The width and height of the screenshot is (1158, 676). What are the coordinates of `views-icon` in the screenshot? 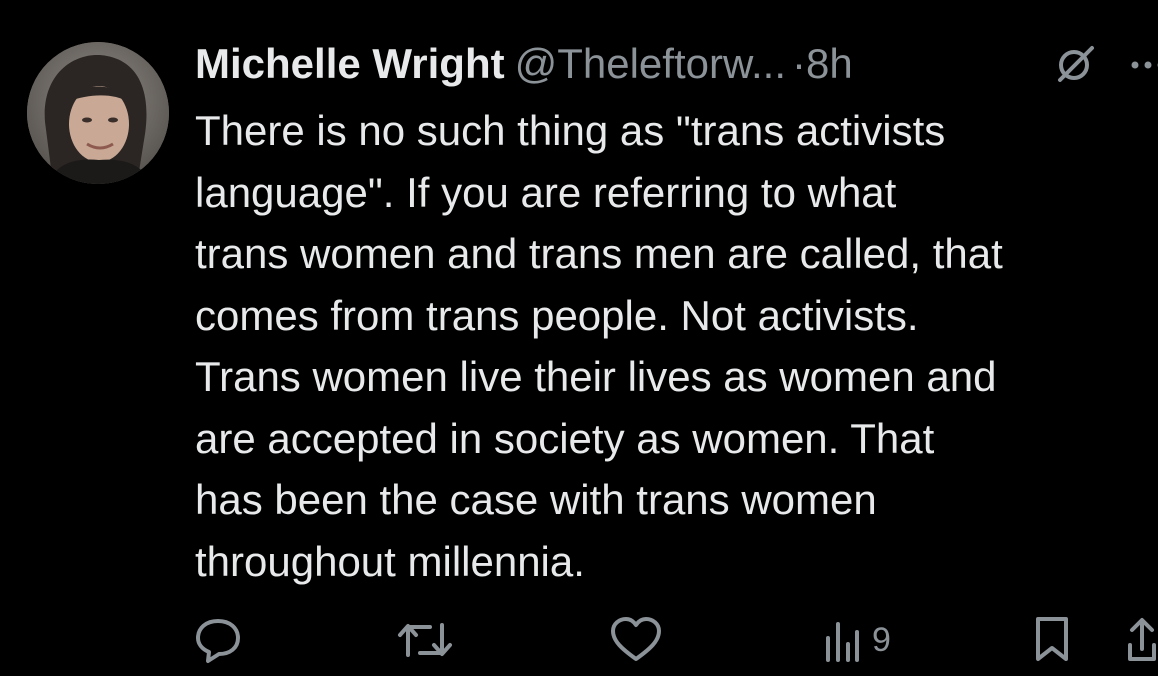 It's located at (842, 640).